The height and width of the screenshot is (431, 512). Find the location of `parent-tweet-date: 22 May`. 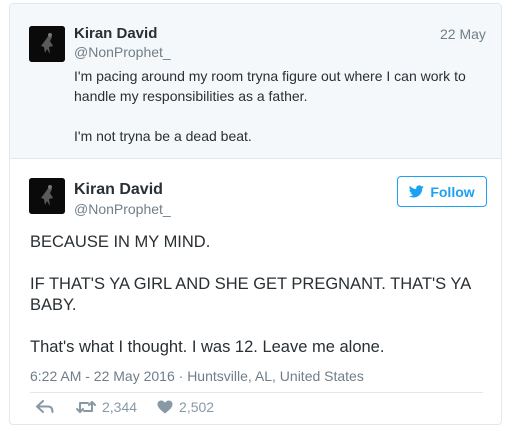

parent-tweet-date: 22 May is located at coordinates (463, 34).